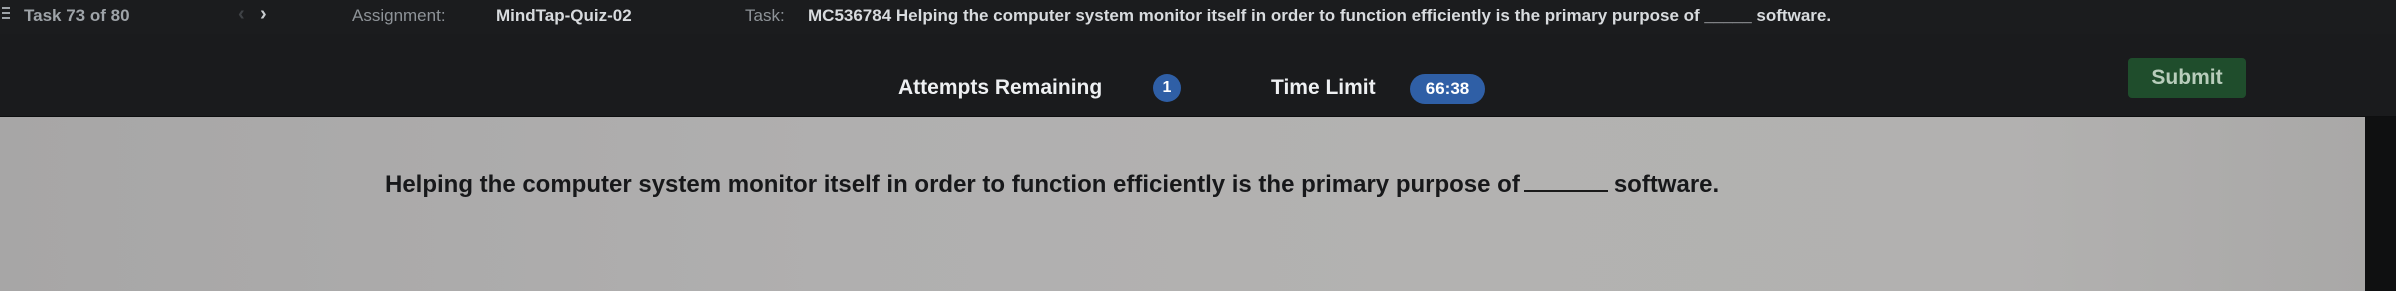  I want to click on assignment-label: Assignment:, so click(399, 15).